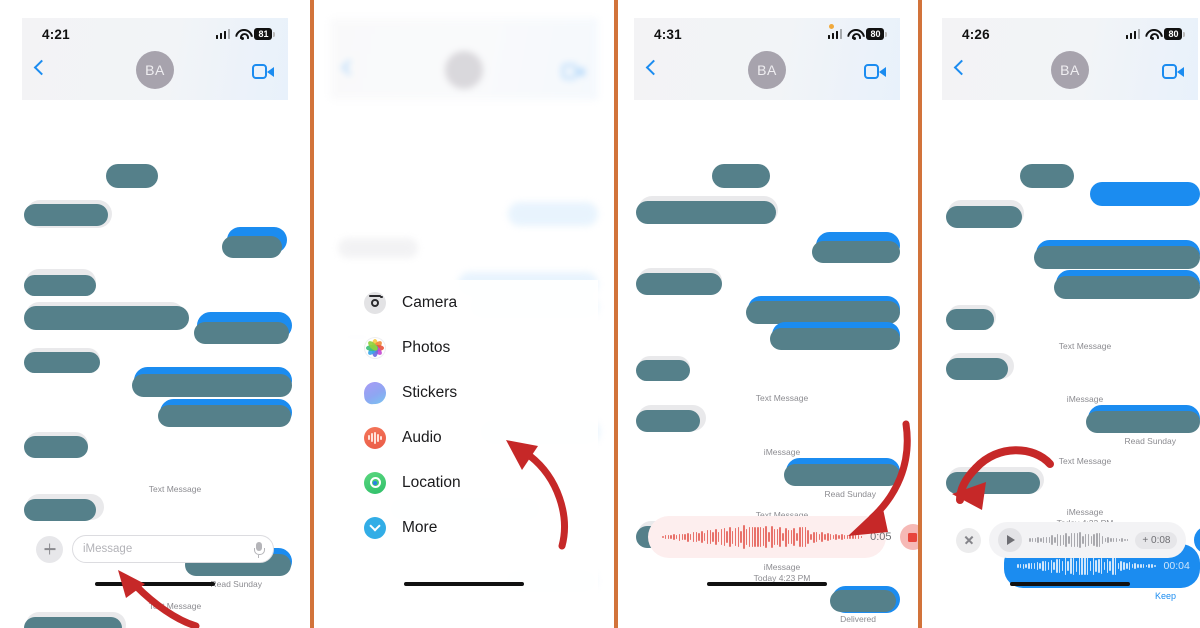 This screenshot has width=1200, height=628. I want to click on status-indicators: 80, so click(1155, 34).